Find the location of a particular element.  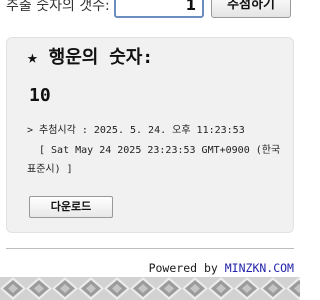

divider is located at coordinates (150, 248).